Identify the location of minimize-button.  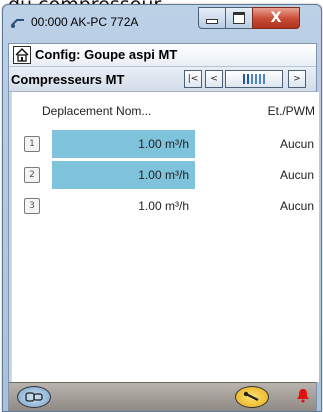
(212, 18).